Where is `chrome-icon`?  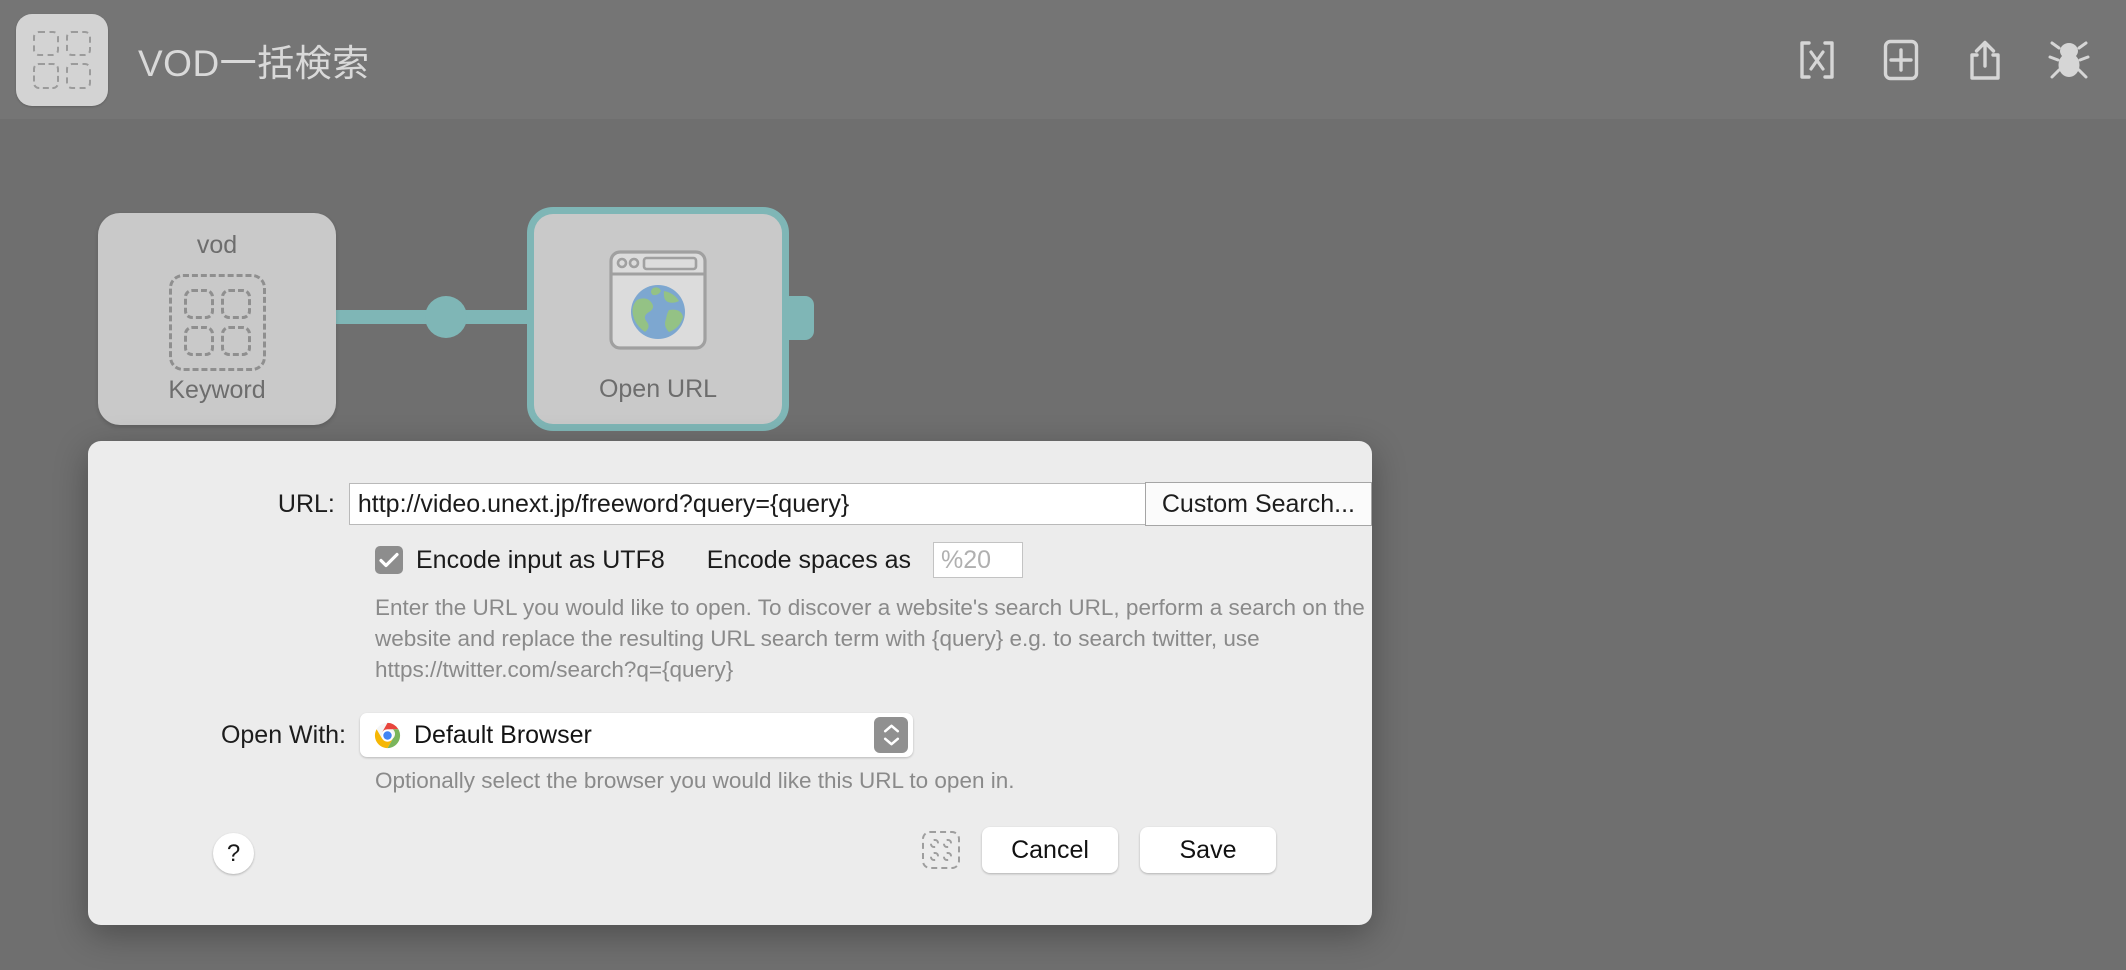 chrome-icon is located at coordinates (387, 735).